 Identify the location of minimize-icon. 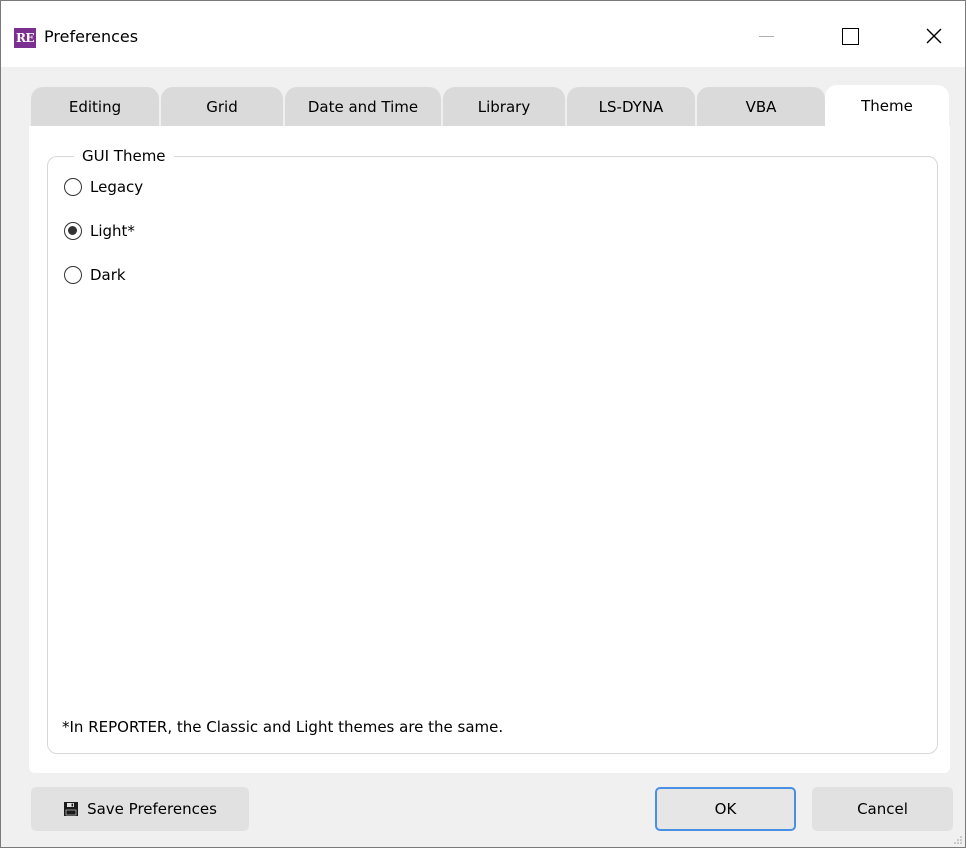
(766, 36).